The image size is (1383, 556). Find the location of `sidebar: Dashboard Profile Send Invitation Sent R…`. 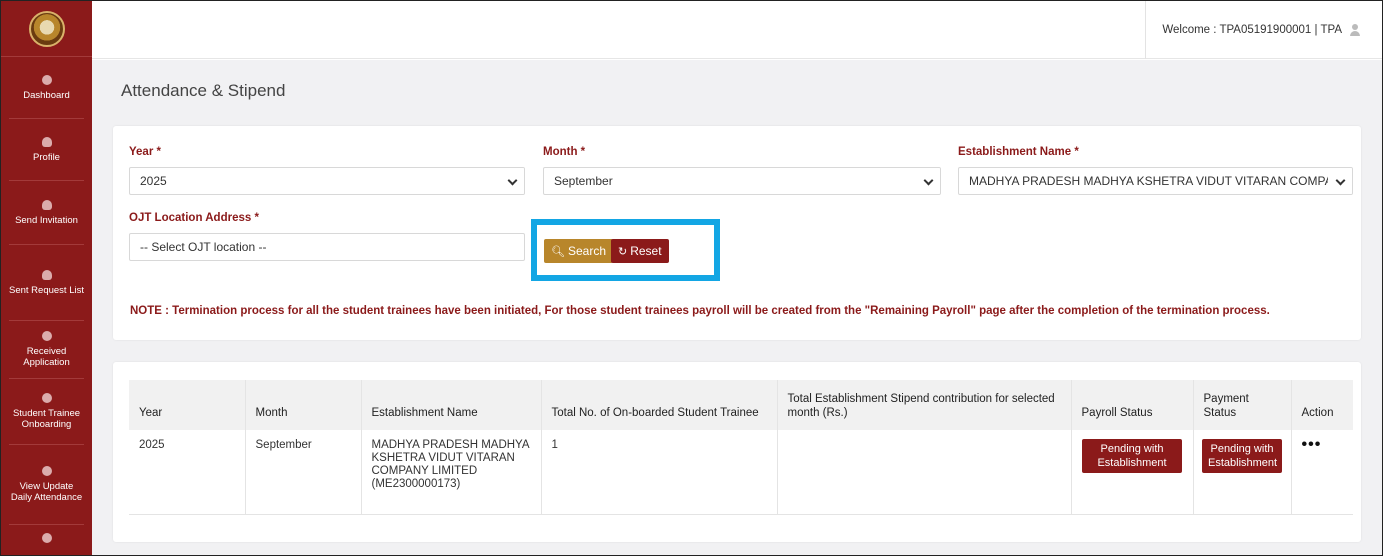

sidebar: Dashboard Profile Send Invitation Sent R… is located at coordinates (46, 278).